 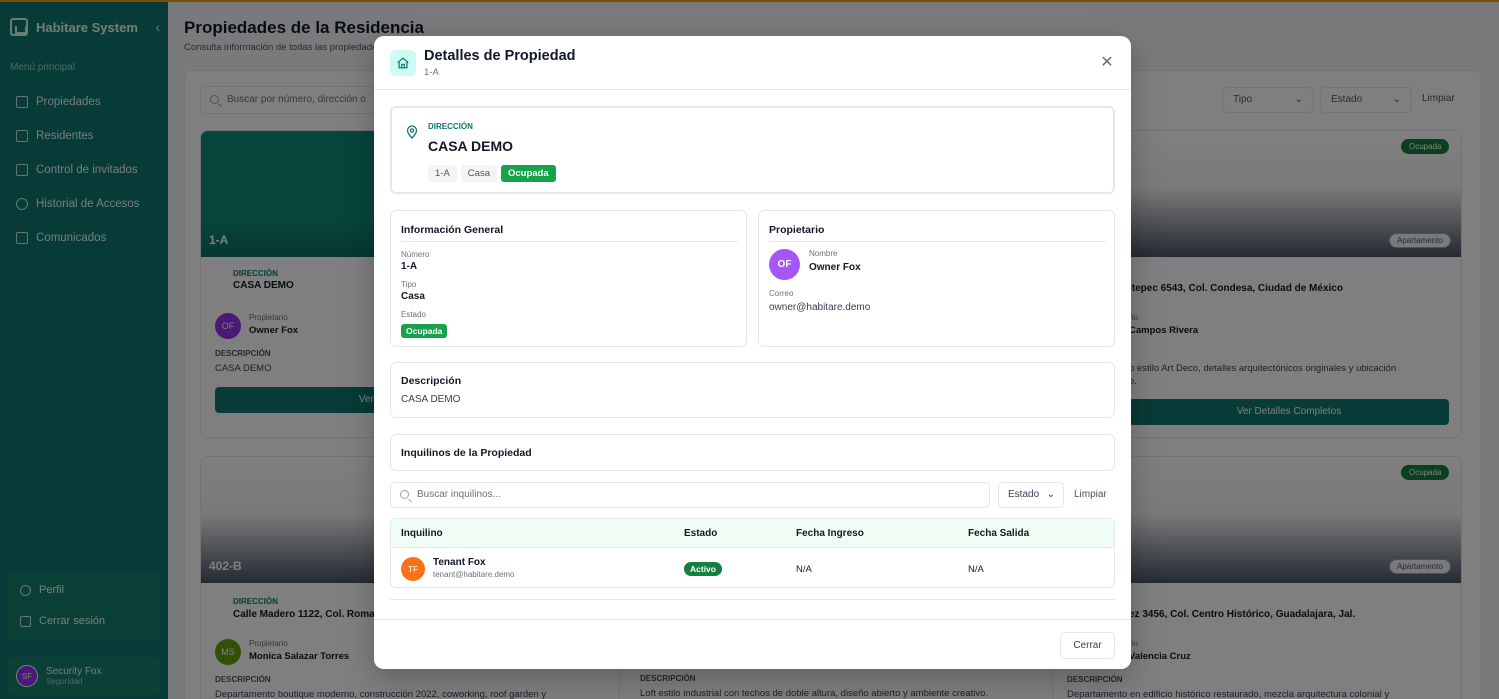 I want to click on description-card: Descripción CASA DEMO, so click(x=752, y=390).